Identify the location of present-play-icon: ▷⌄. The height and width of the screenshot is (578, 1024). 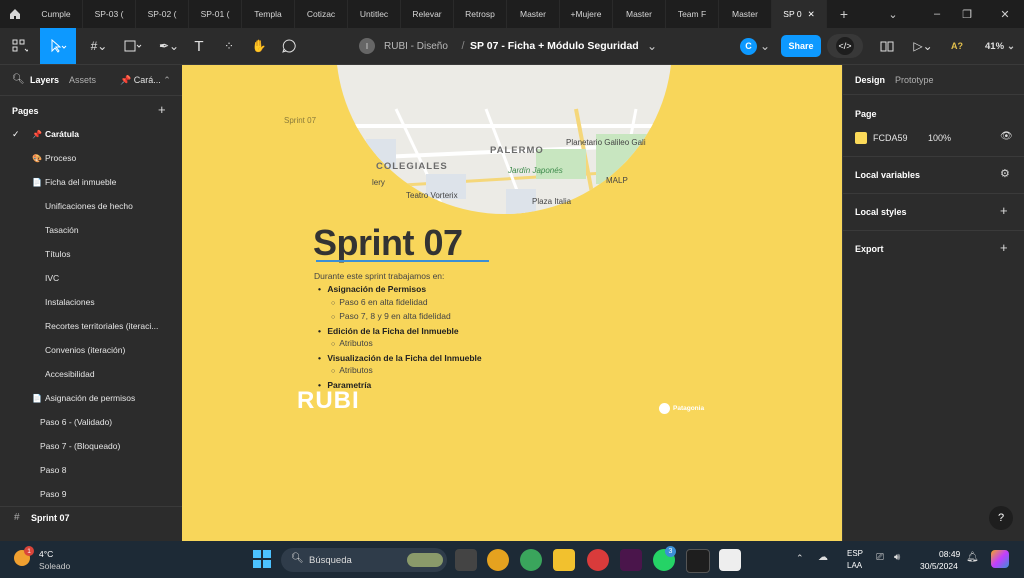
(923, 46).